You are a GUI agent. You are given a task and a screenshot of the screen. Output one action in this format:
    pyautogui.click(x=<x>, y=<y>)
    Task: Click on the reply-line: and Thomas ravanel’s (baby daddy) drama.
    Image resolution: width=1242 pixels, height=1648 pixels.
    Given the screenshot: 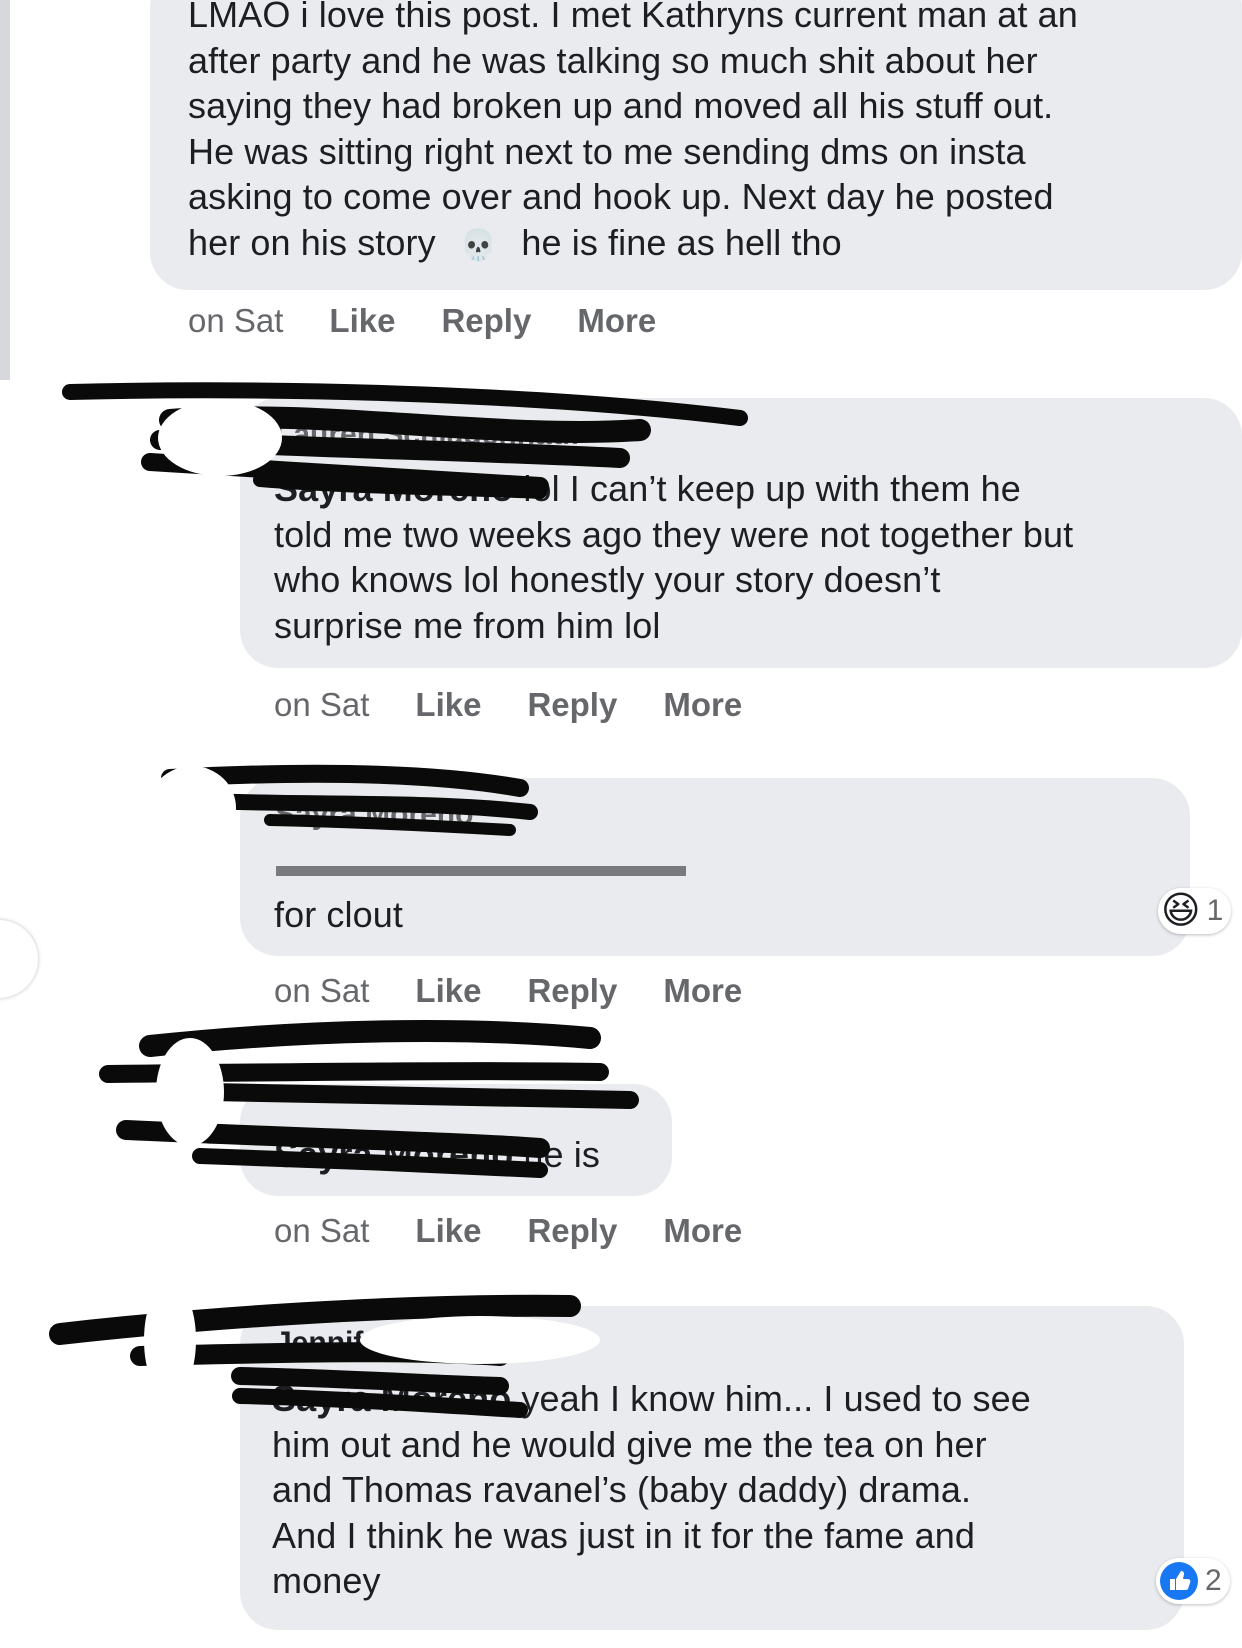 What is the action you would take?
    pyautogui.click(x=622, y=1489)
    